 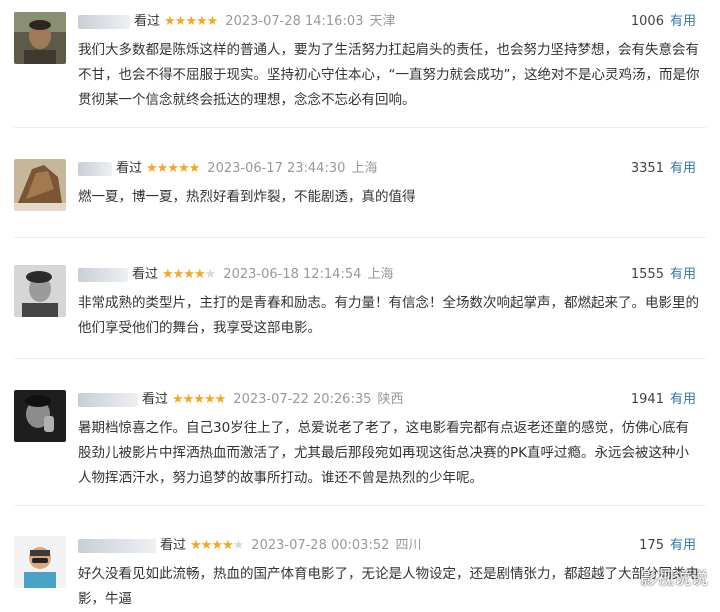 What do you see at coordinates (320, 545) in the screenshot?
I see `review-time: 2023-07-28 00:03:52` at bounding box center [320, 545].